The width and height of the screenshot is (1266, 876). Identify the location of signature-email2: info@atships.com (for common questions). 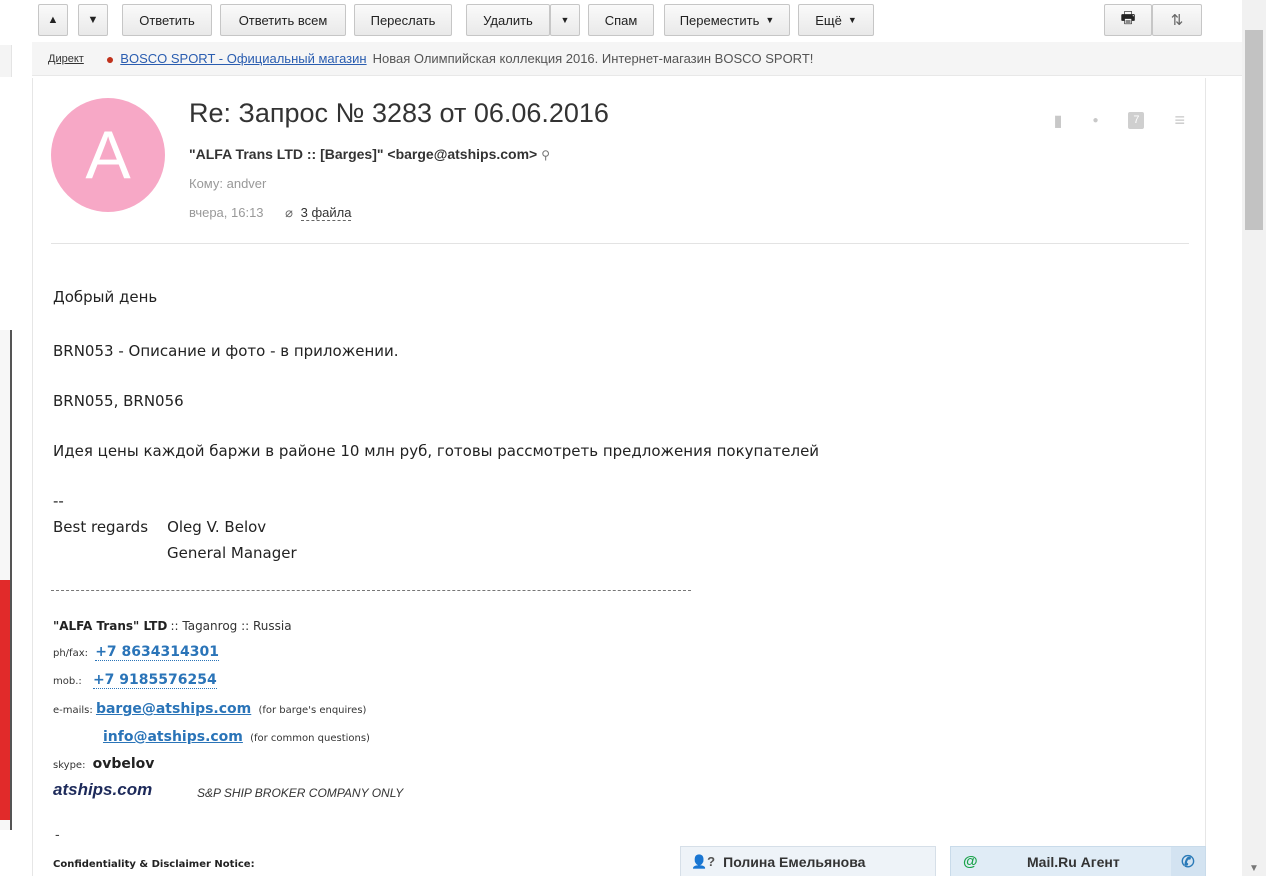
(236, 737).